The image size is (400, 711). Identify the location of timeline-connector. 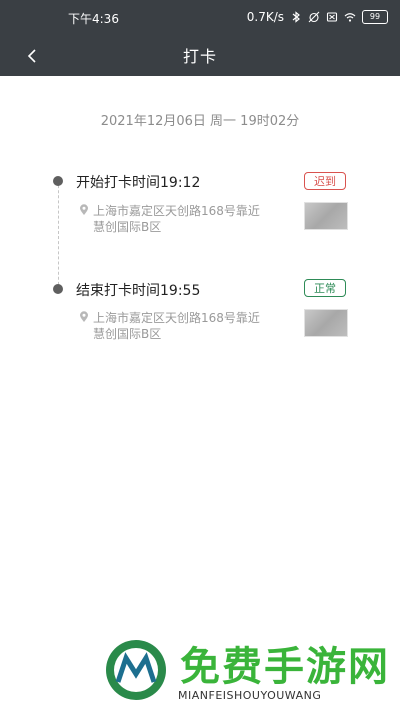
(58, 235).